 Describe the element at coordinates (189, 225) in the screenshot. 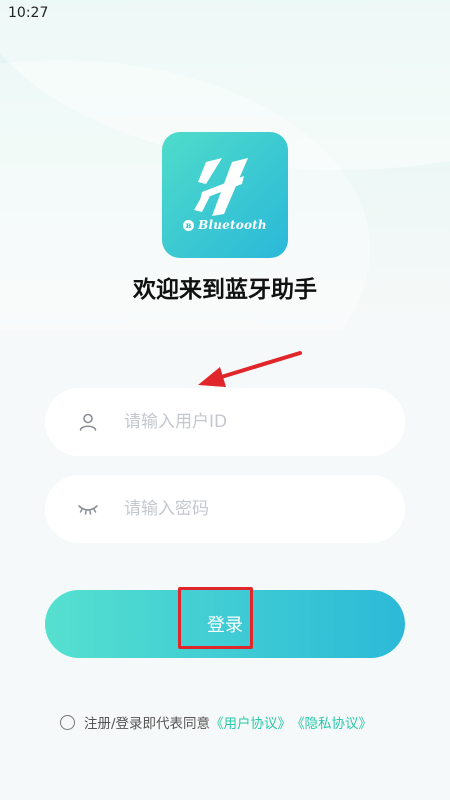

I see `bluetooth-icon: ʙ` at that location.